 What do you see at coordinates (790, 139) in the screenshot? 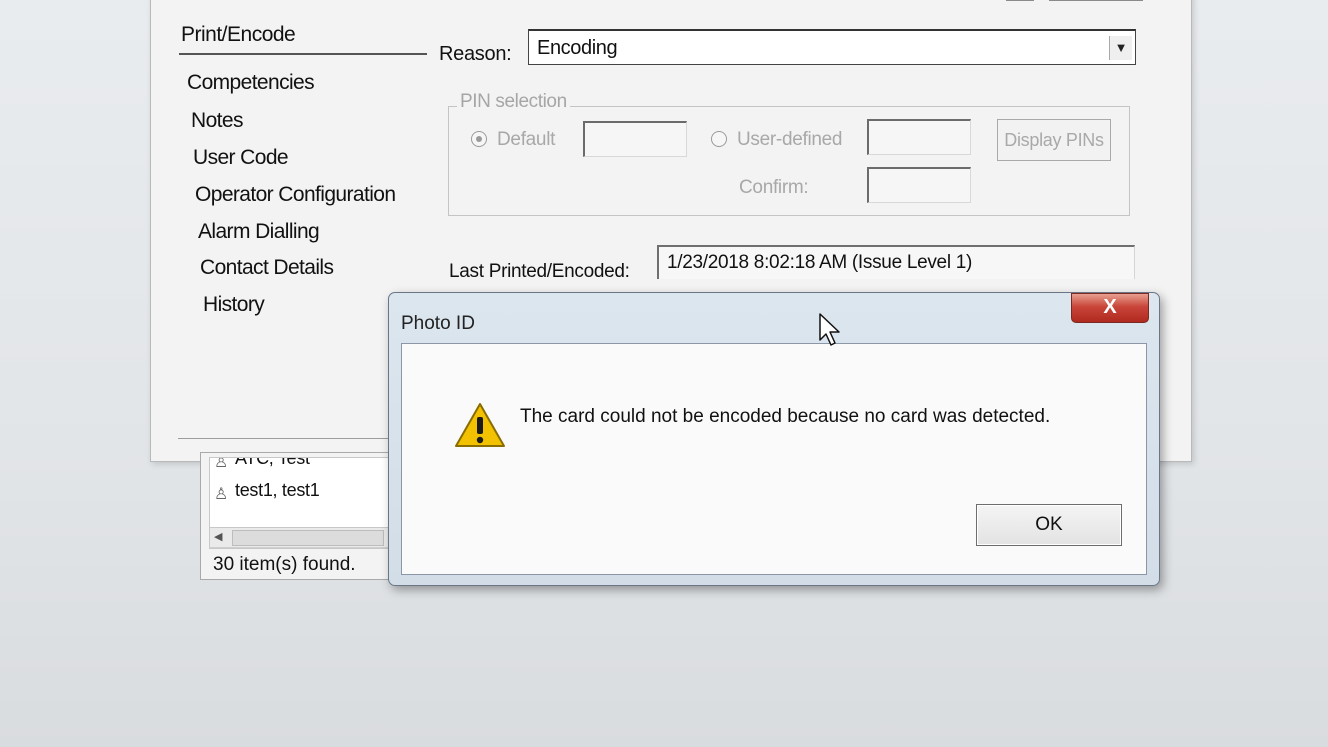
I see `user-defined-label: User-defined` at bounding box center [790, 139].